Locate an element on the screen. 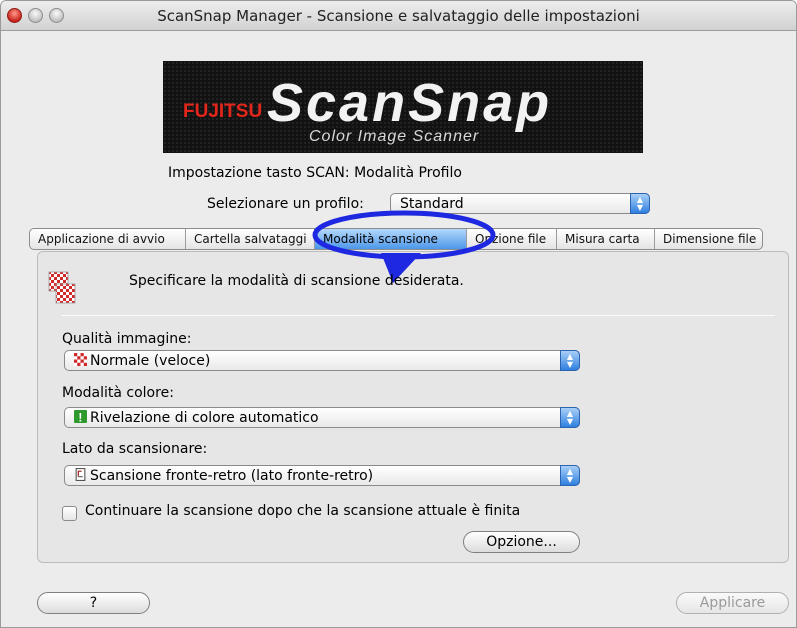  checker-icon is located at coordinates (80, 359).